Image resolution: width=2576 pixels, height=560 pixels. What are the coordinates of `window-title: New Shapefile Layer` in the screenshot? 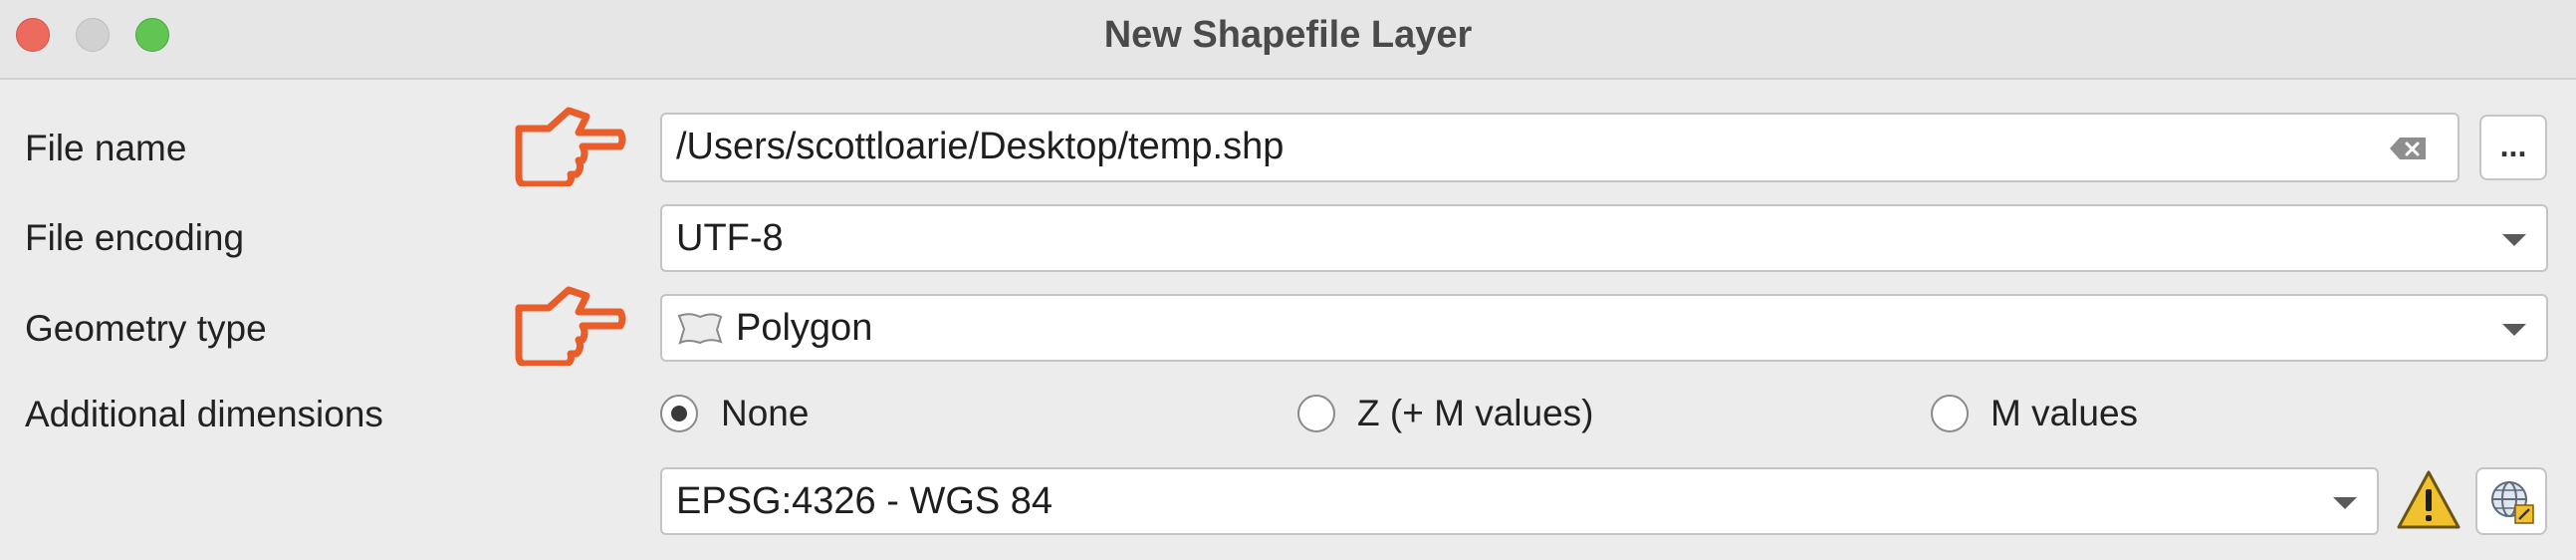 It's located at (1288, 35).